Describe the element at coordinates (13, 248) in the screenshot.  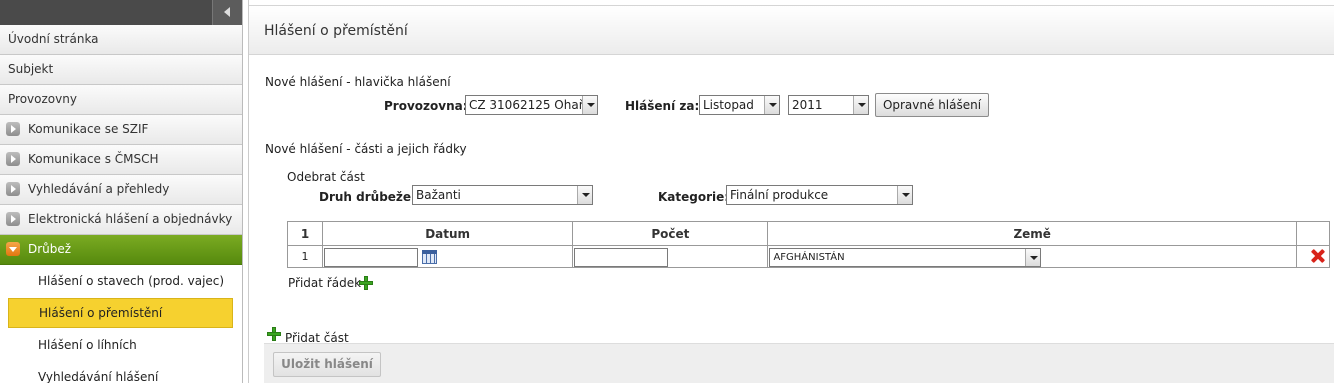
I see `collapse-arrow-icon` at that location.